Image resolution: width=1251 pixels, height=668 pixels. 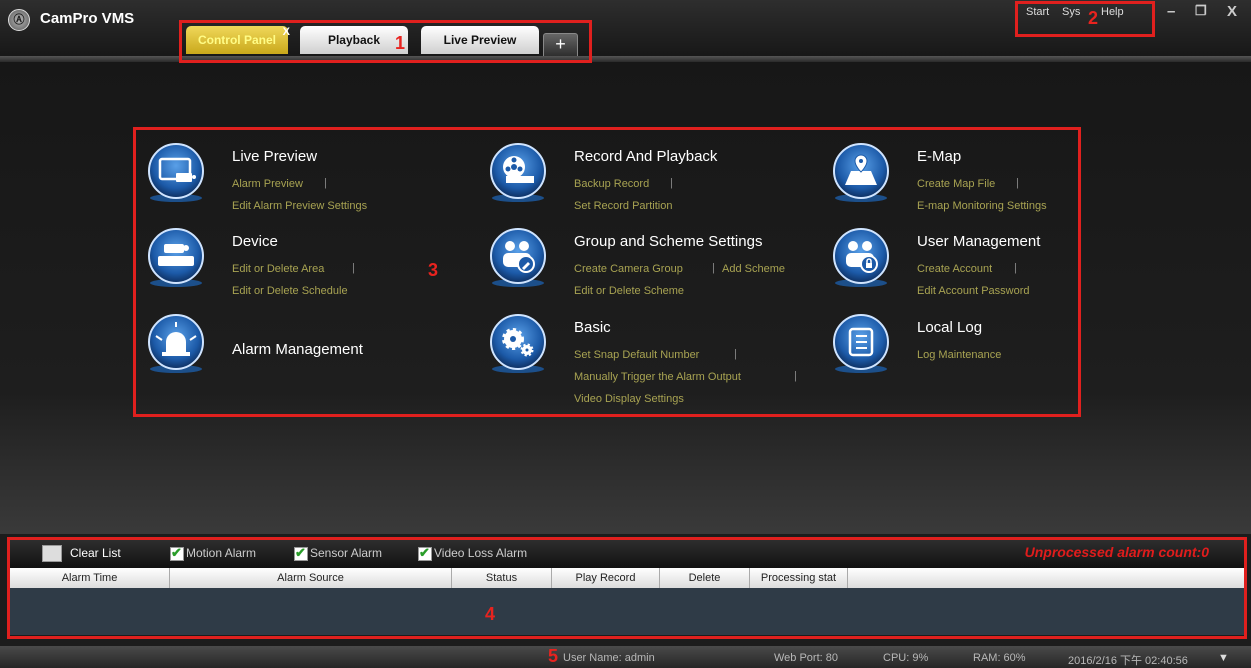 What do you see at coordinates (481, 553) in the screenshot?
I see `video-loss-alarm-label: Video Loss Alarm` at bounding box center [481, 553].